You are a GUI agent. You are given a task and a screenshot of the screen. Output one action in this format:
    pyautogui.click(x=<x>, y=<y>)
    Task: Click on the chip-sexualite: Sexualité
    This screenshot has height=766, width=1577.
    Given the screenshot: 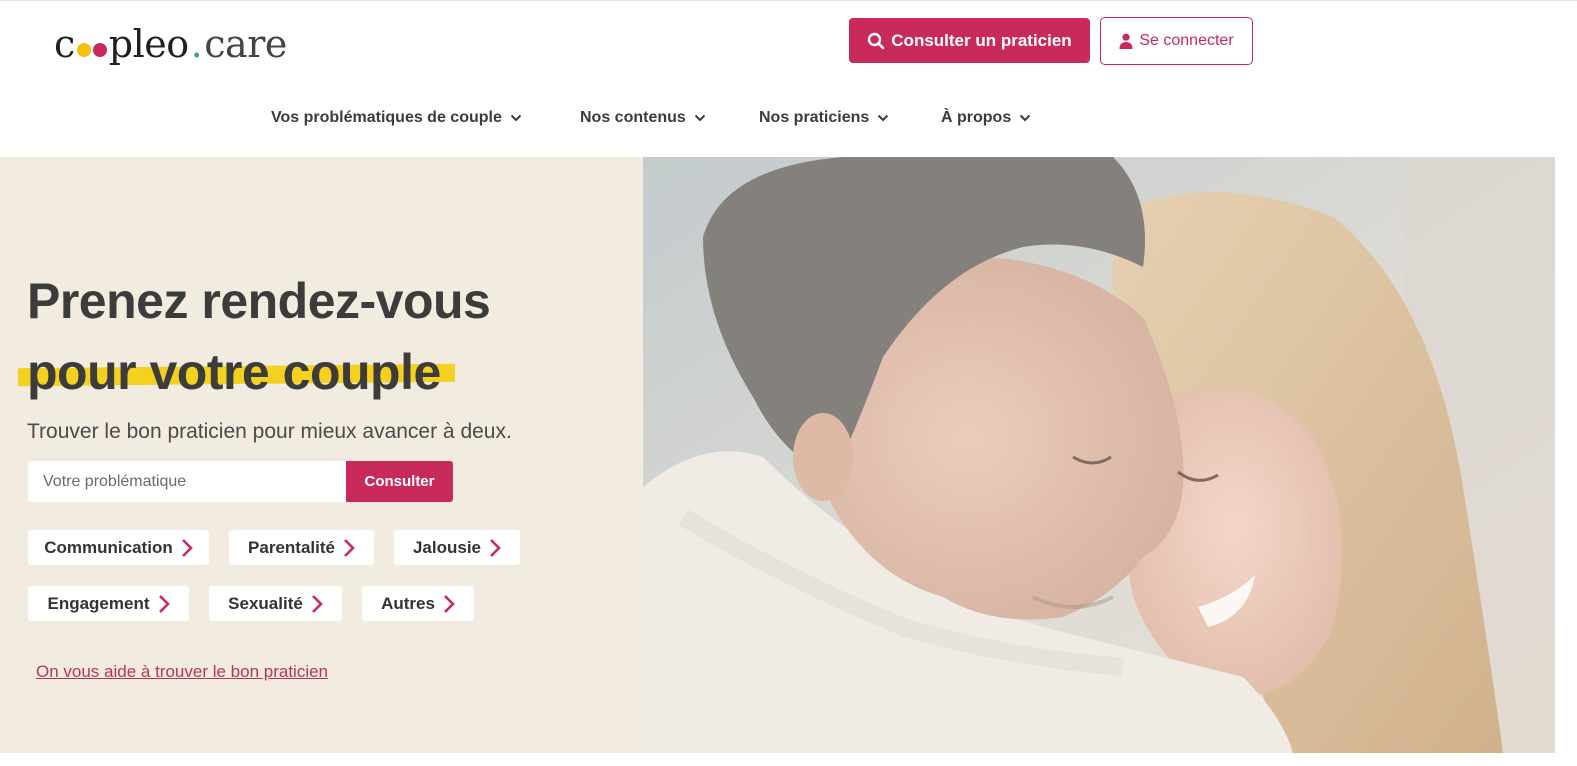 What is the action you would take?
    pyautogui.click(x=275, y=603)
    